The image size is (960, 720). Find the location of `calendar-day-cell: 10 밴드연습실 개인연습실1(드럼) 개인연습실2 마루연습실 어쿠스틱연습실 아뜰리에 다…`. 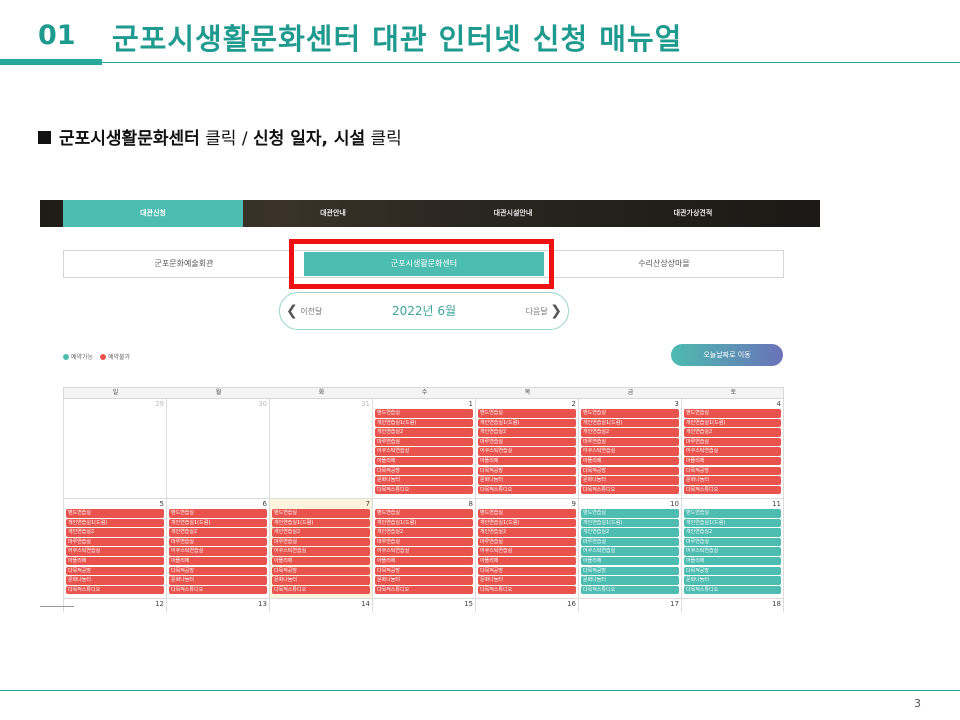

calendar-day-cell: 10 밴드연습실 개인연습실1(드럼) 개인연습실2 마루연습실 어쿠스틱연습실 아뜰리에 다… is located at coordinates (629, 549).